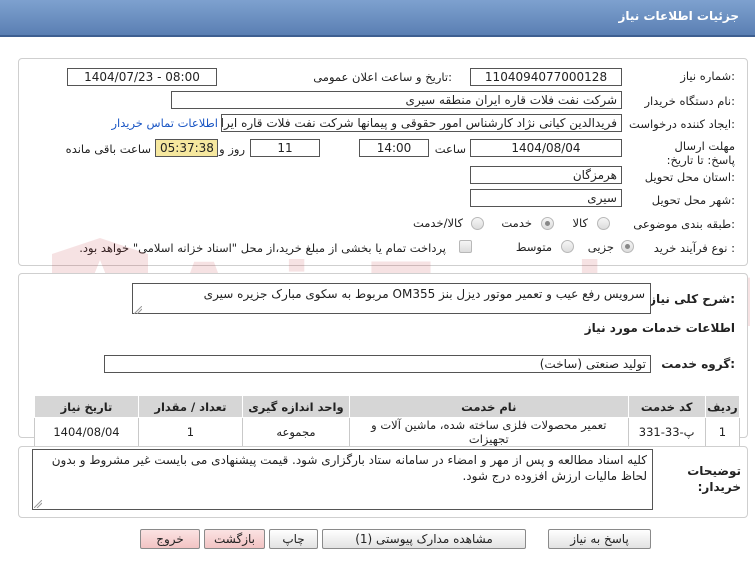 The height and width of the screenshot is (566, 755). Describe the element at coordinates (142, 77) in the screenshot. I see `announce-datetime-field: 1404/07/23 - 08:00` at that location.